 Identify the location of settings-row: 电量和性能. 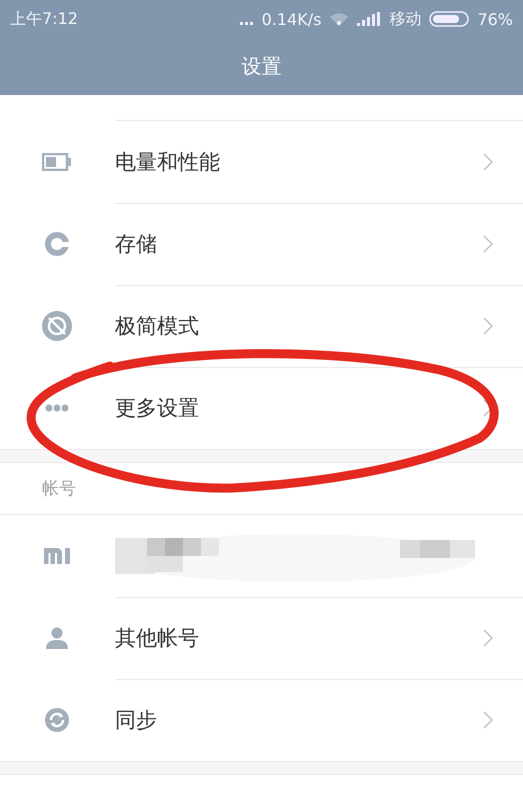
(261, 162).